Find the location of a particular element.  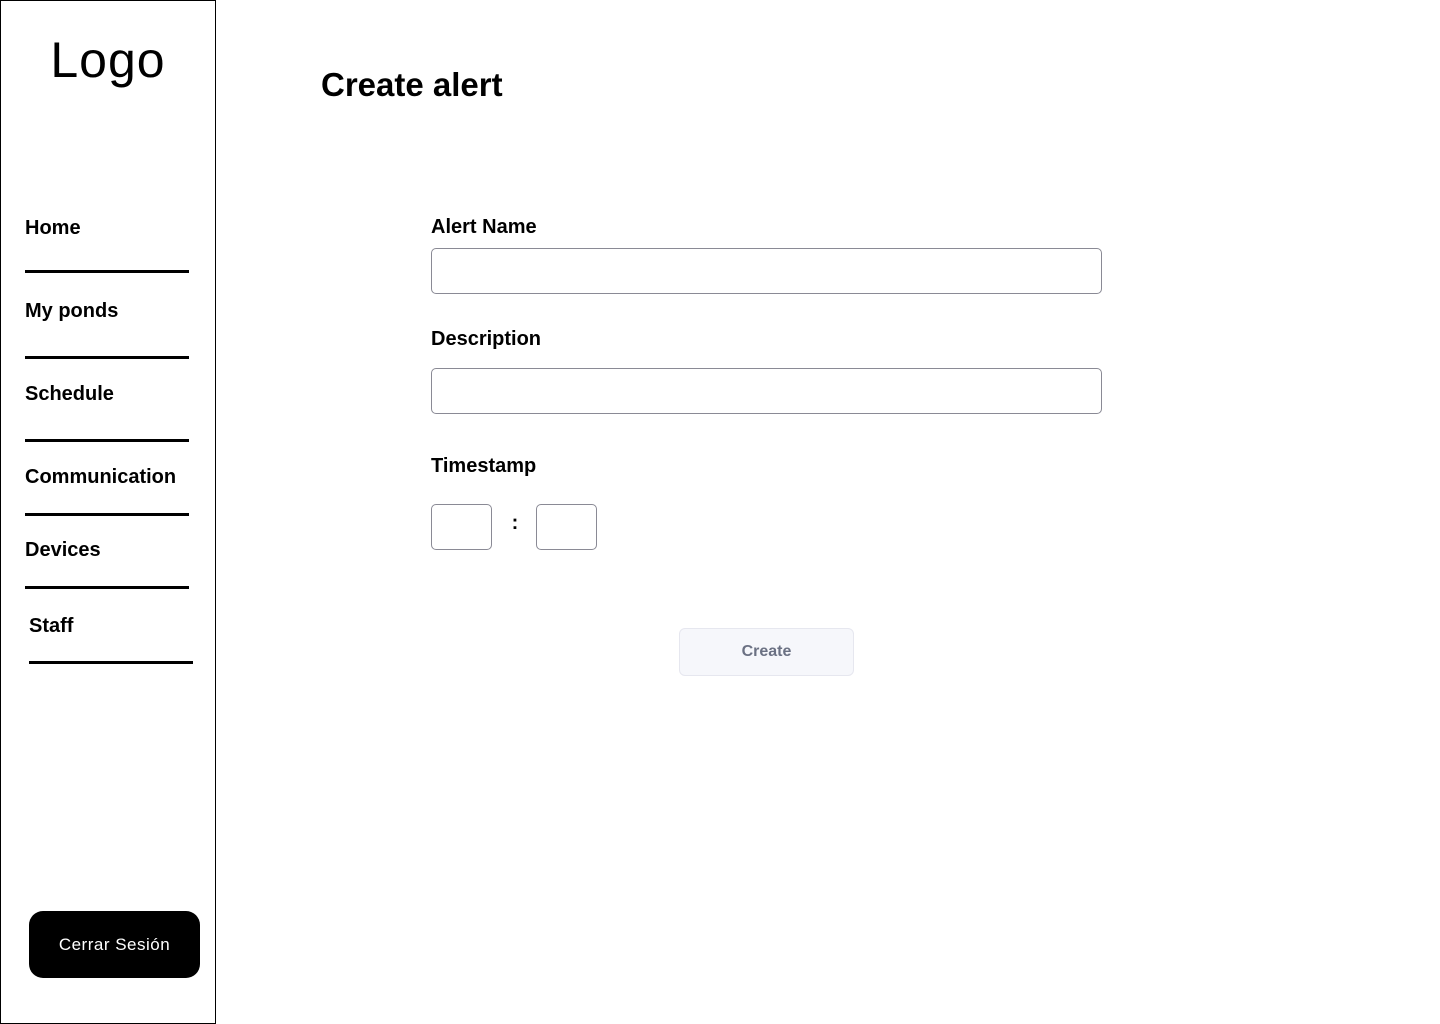

page-title: Create alert is located at coordinates (412, 84).